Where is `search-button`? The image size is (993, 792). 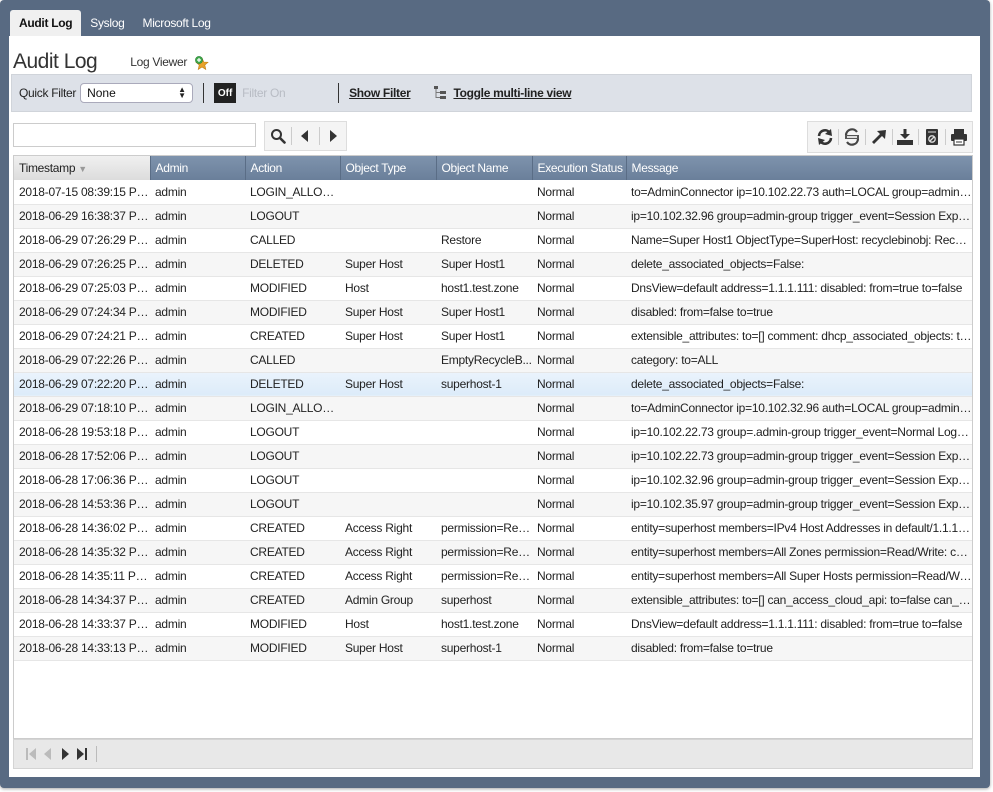 search-button is located at coordinates (278, 136).